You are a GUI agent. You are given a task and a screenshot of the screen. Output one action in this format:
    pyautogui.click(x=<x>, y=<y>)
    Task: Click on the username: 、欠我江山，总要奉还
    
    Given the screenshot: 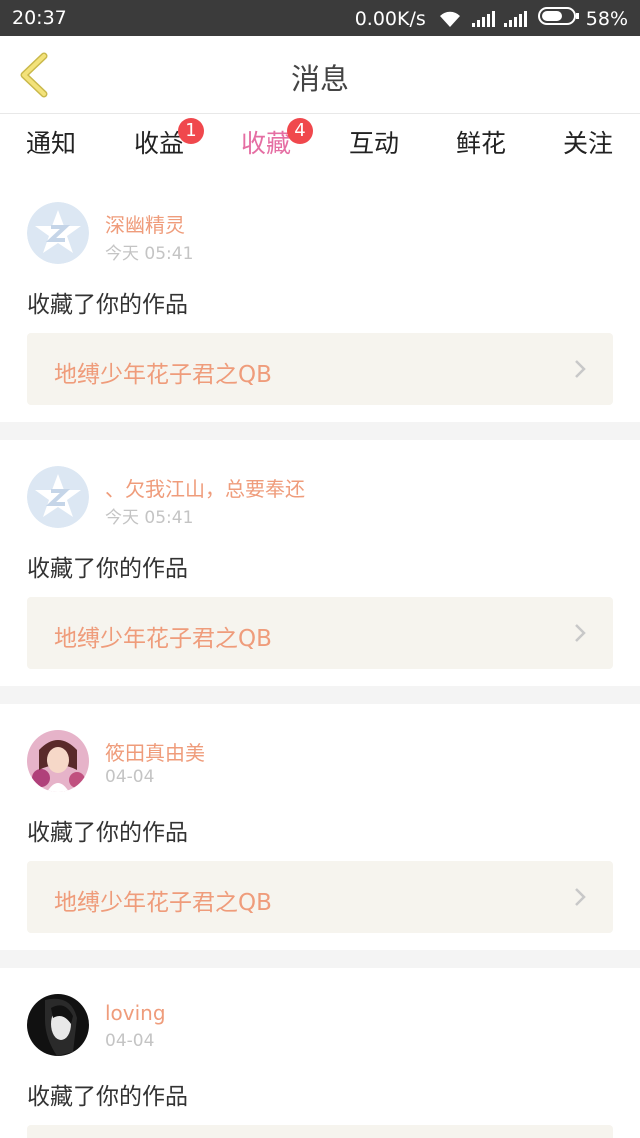 What is the action you would take?
    pyautogui.click(x=205, y=487)
    